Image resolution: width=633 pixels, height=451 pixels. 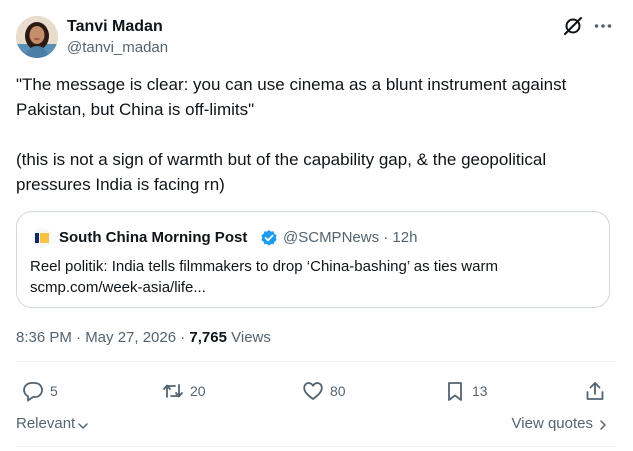 I want to click on verified-badge-icon, so click(x=269, y=238).